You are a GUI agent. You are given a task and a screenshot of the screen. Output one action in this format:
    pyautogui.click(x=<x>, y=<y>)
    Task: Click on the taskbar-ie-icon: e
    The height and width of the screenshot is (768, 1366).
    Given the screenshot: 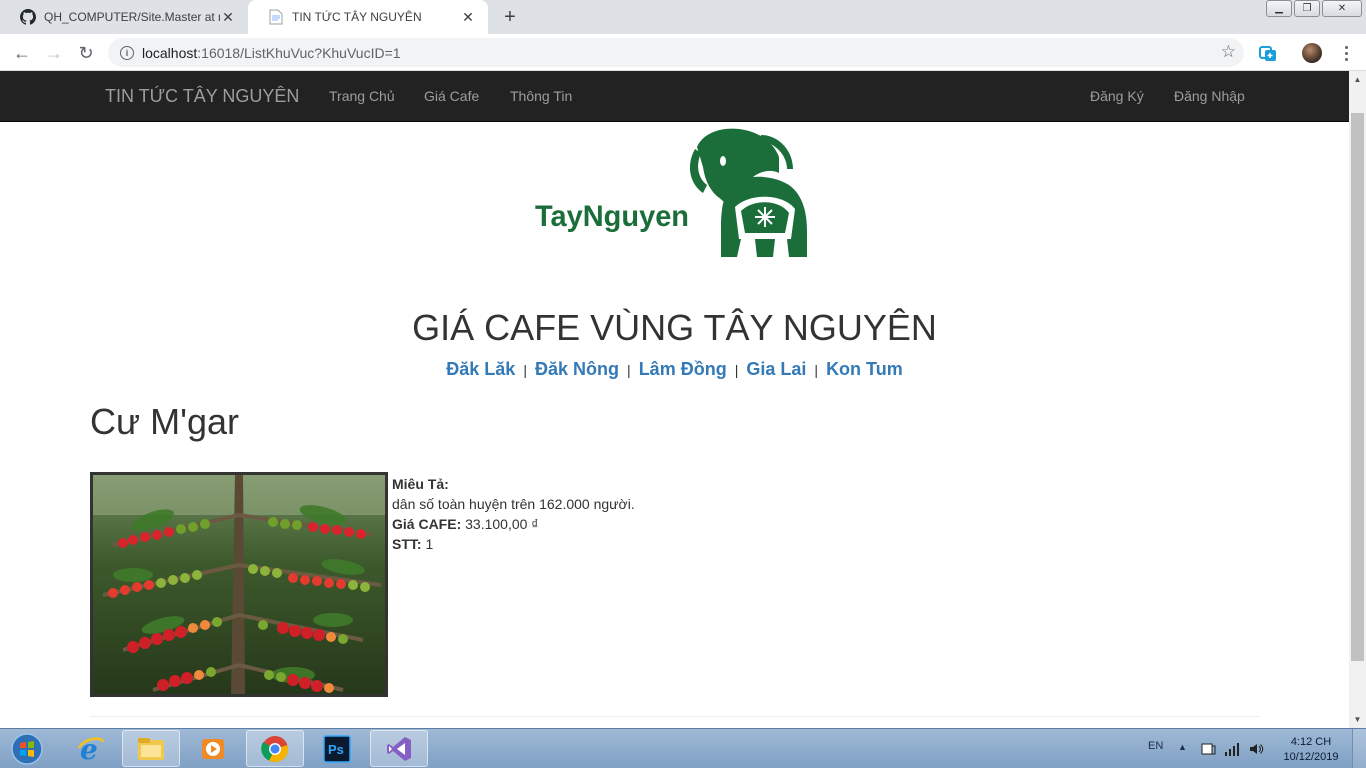 What is the action you would take?
    pyautogui.click(x=91, y=748)
    